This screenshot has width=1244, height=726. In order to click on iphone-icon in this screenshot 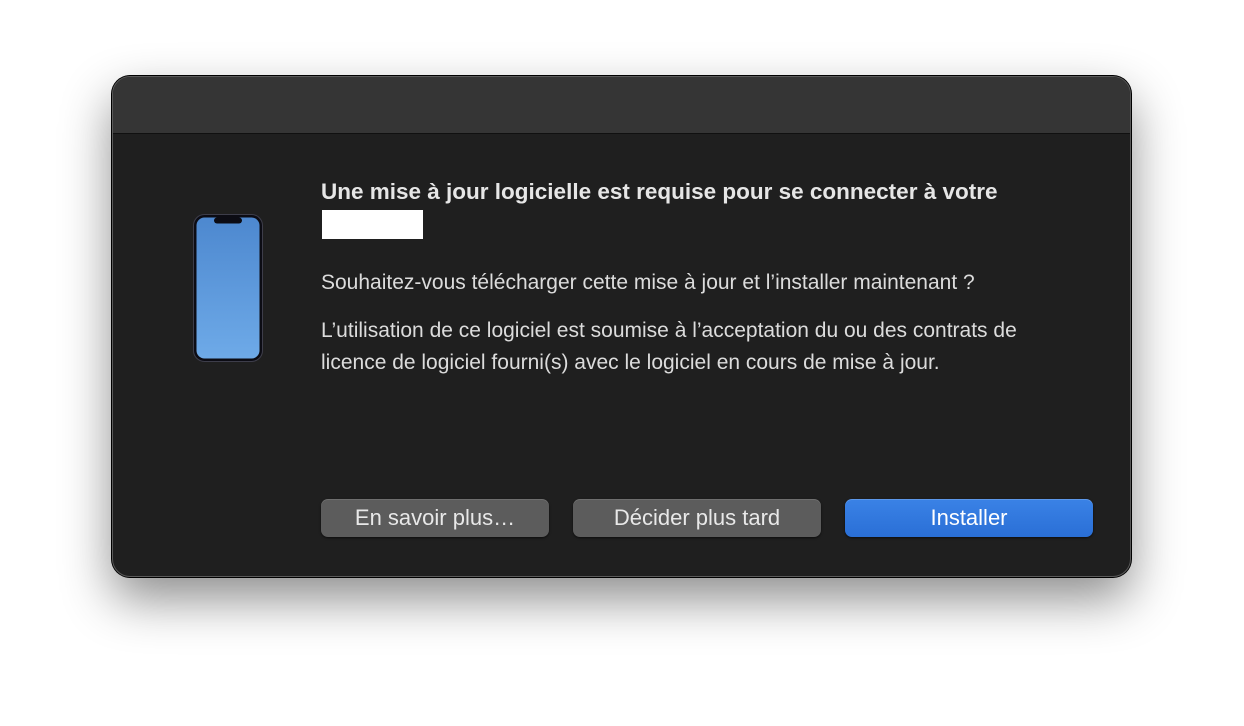, I will do `click(228, 288)`.